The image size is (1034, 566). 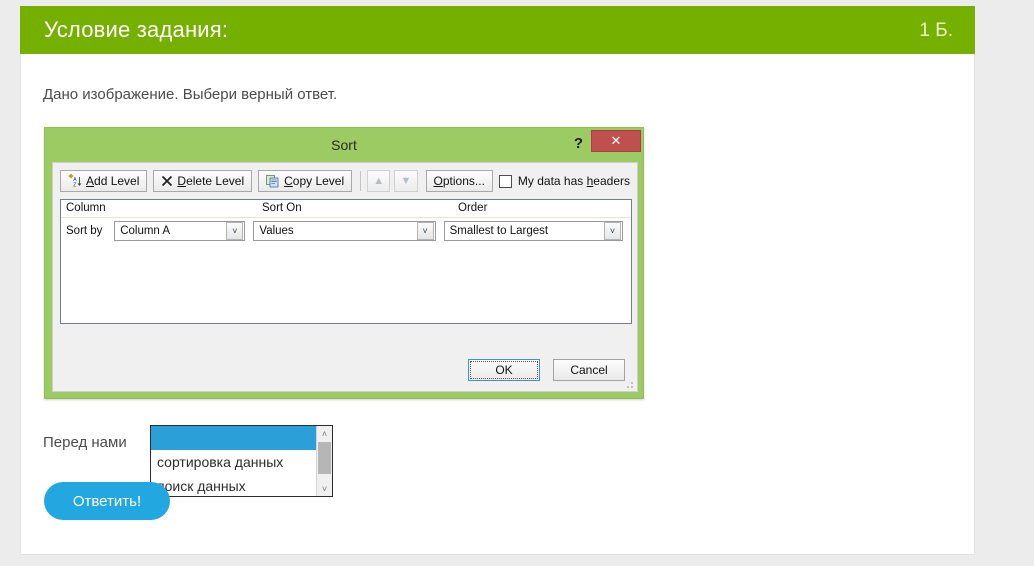 I want to click on delete-level-button: Delete Level, so click(x=203, y=181).